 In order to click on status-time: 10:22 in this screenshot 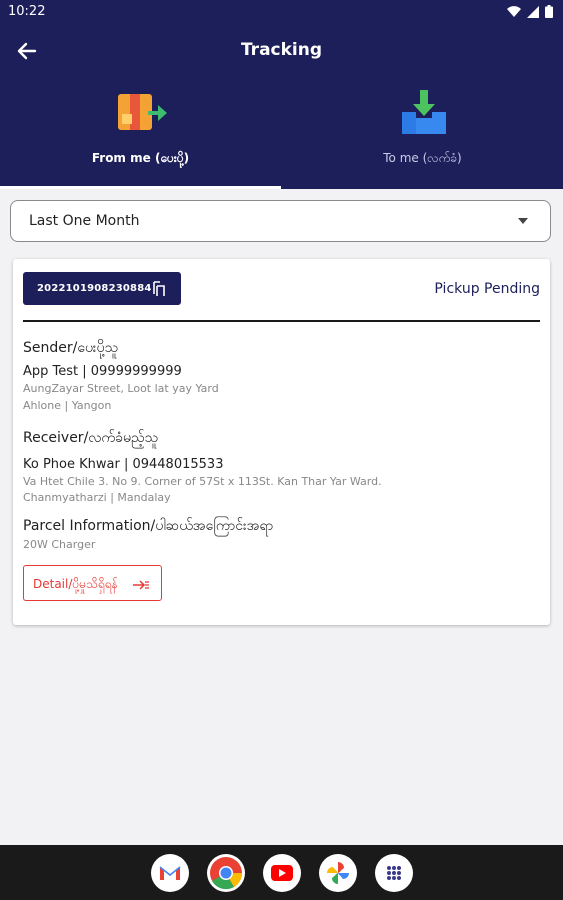, I will do `click(27, 11)`.